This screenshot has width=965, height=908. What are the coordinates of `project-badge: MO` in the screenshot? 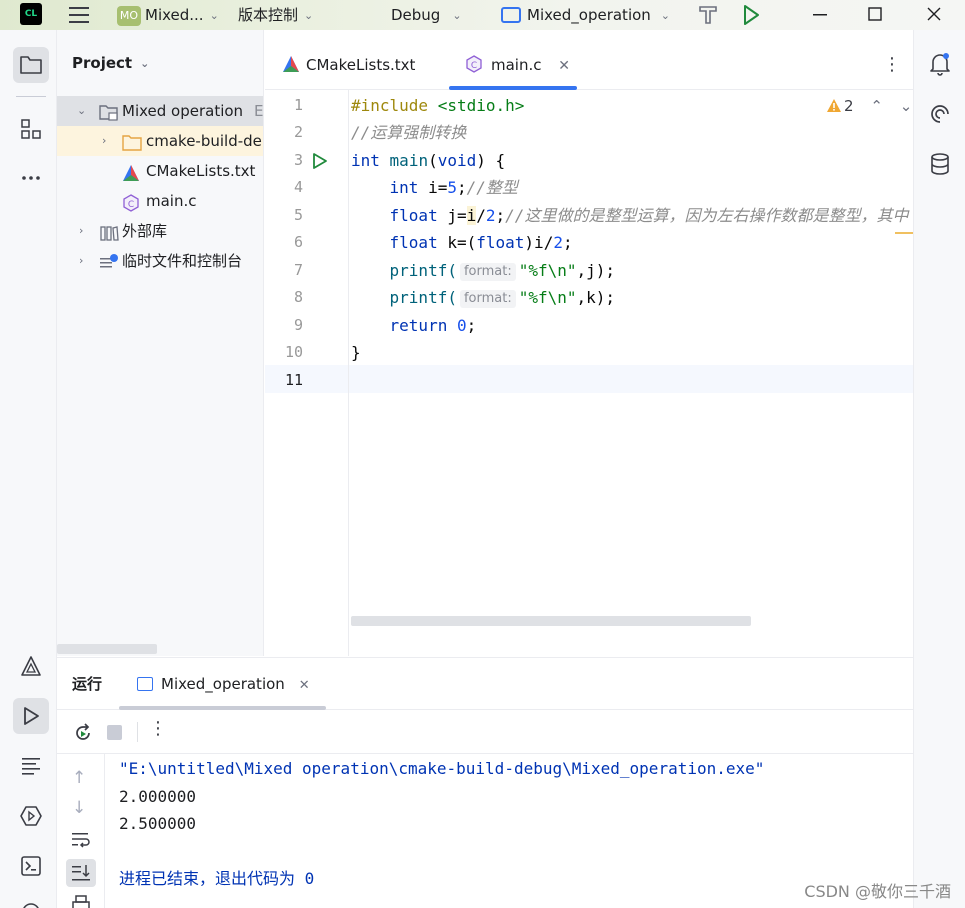 It's located at (129, 15).